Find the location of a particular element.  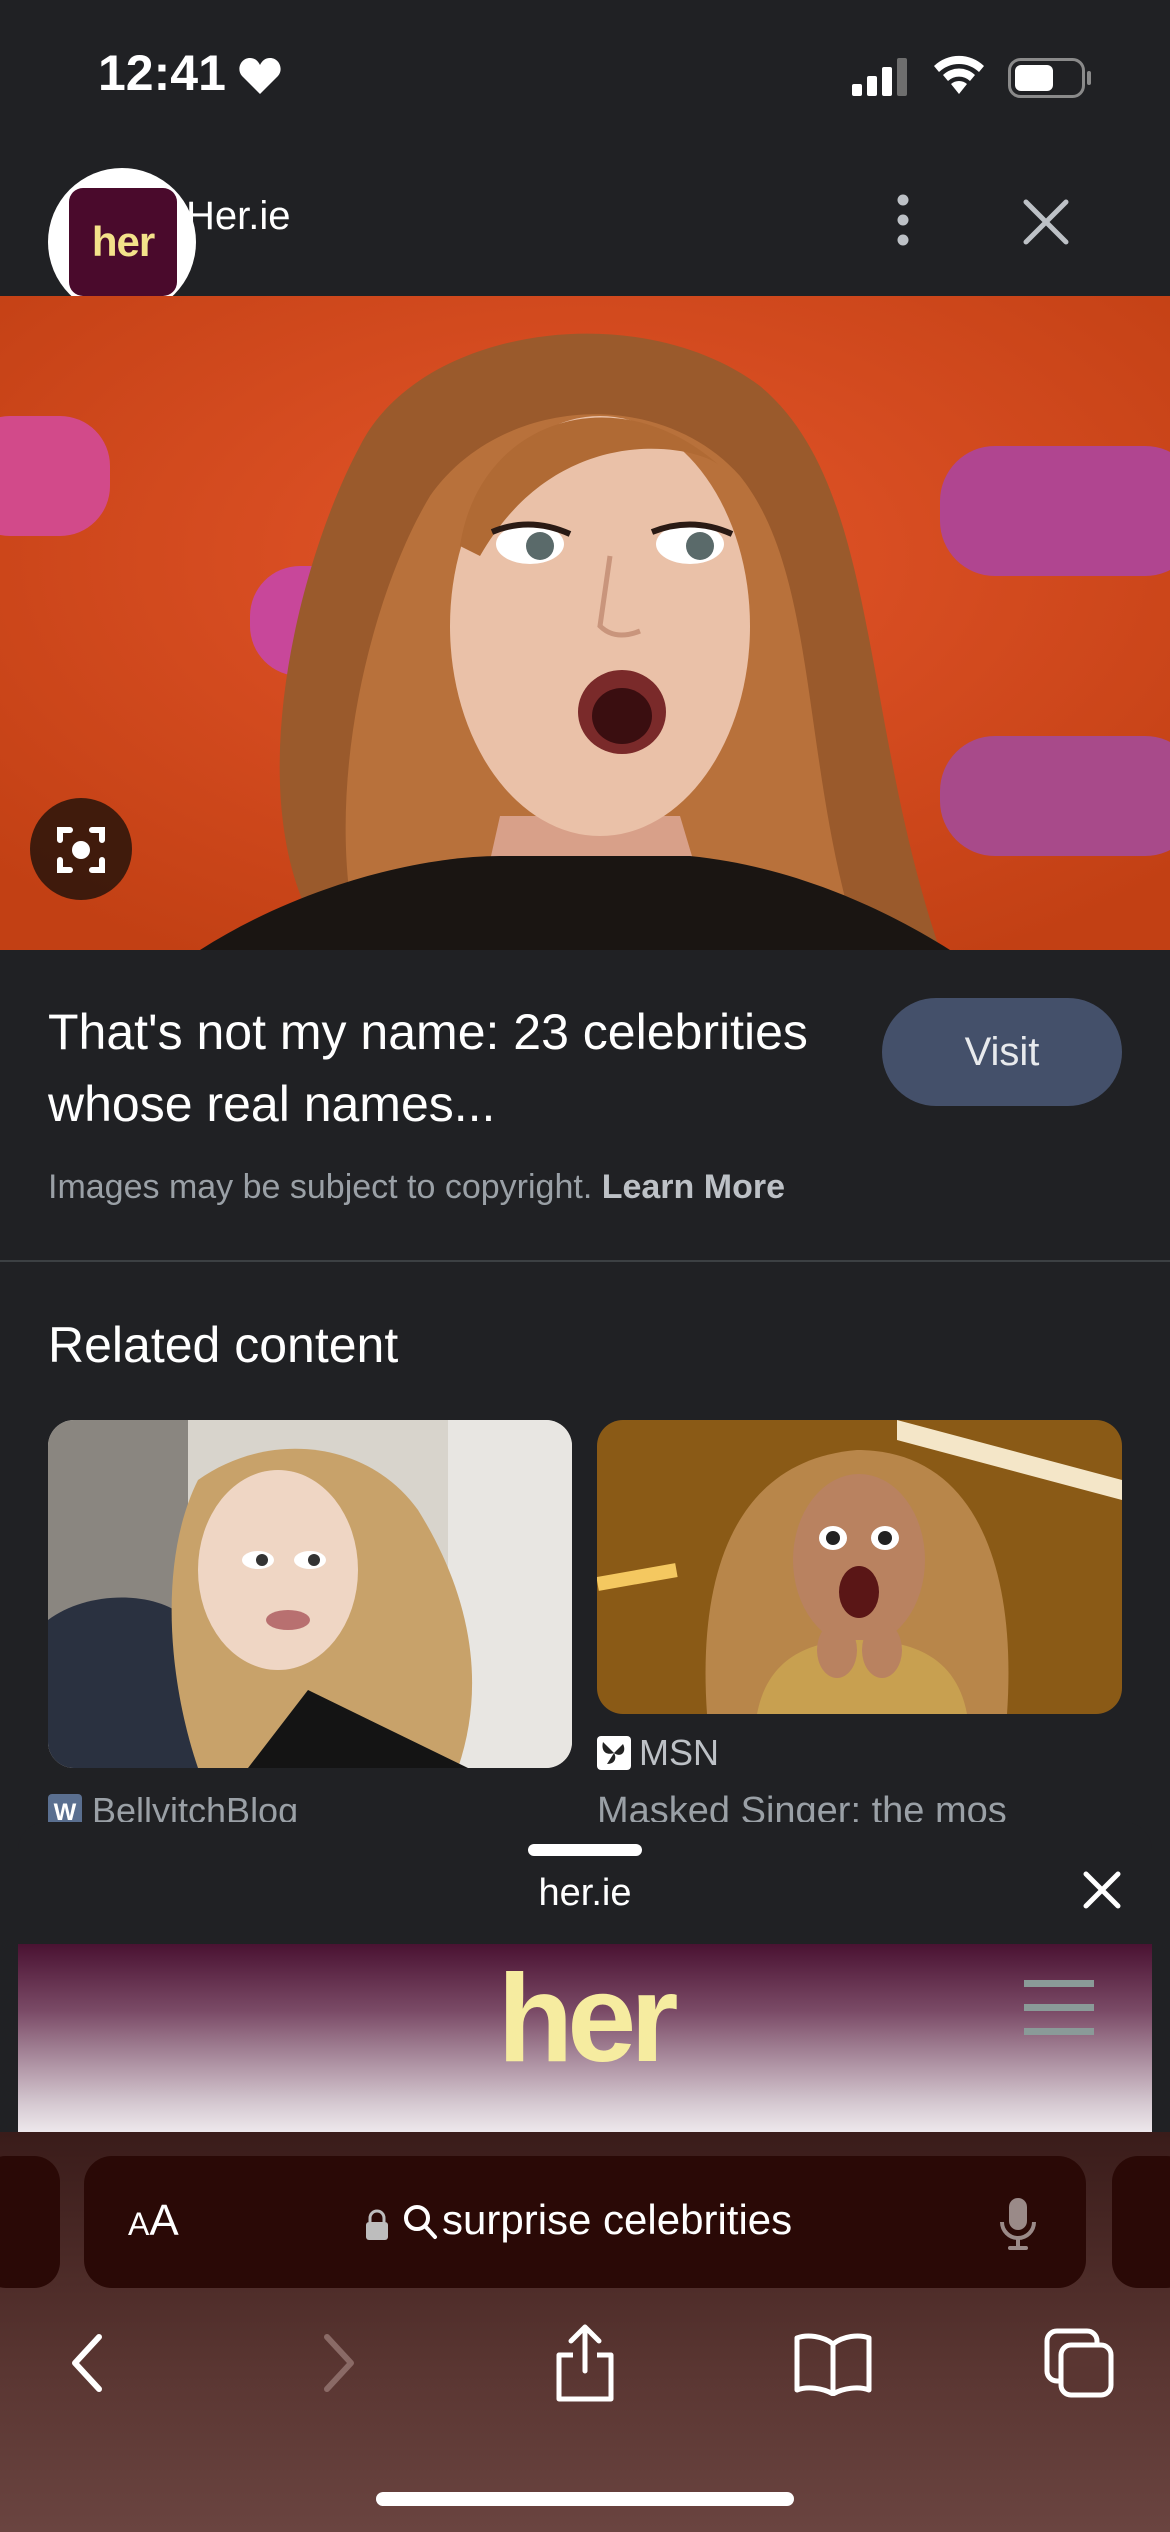

related-heading: Related content is located at coordinates (223, 1345).